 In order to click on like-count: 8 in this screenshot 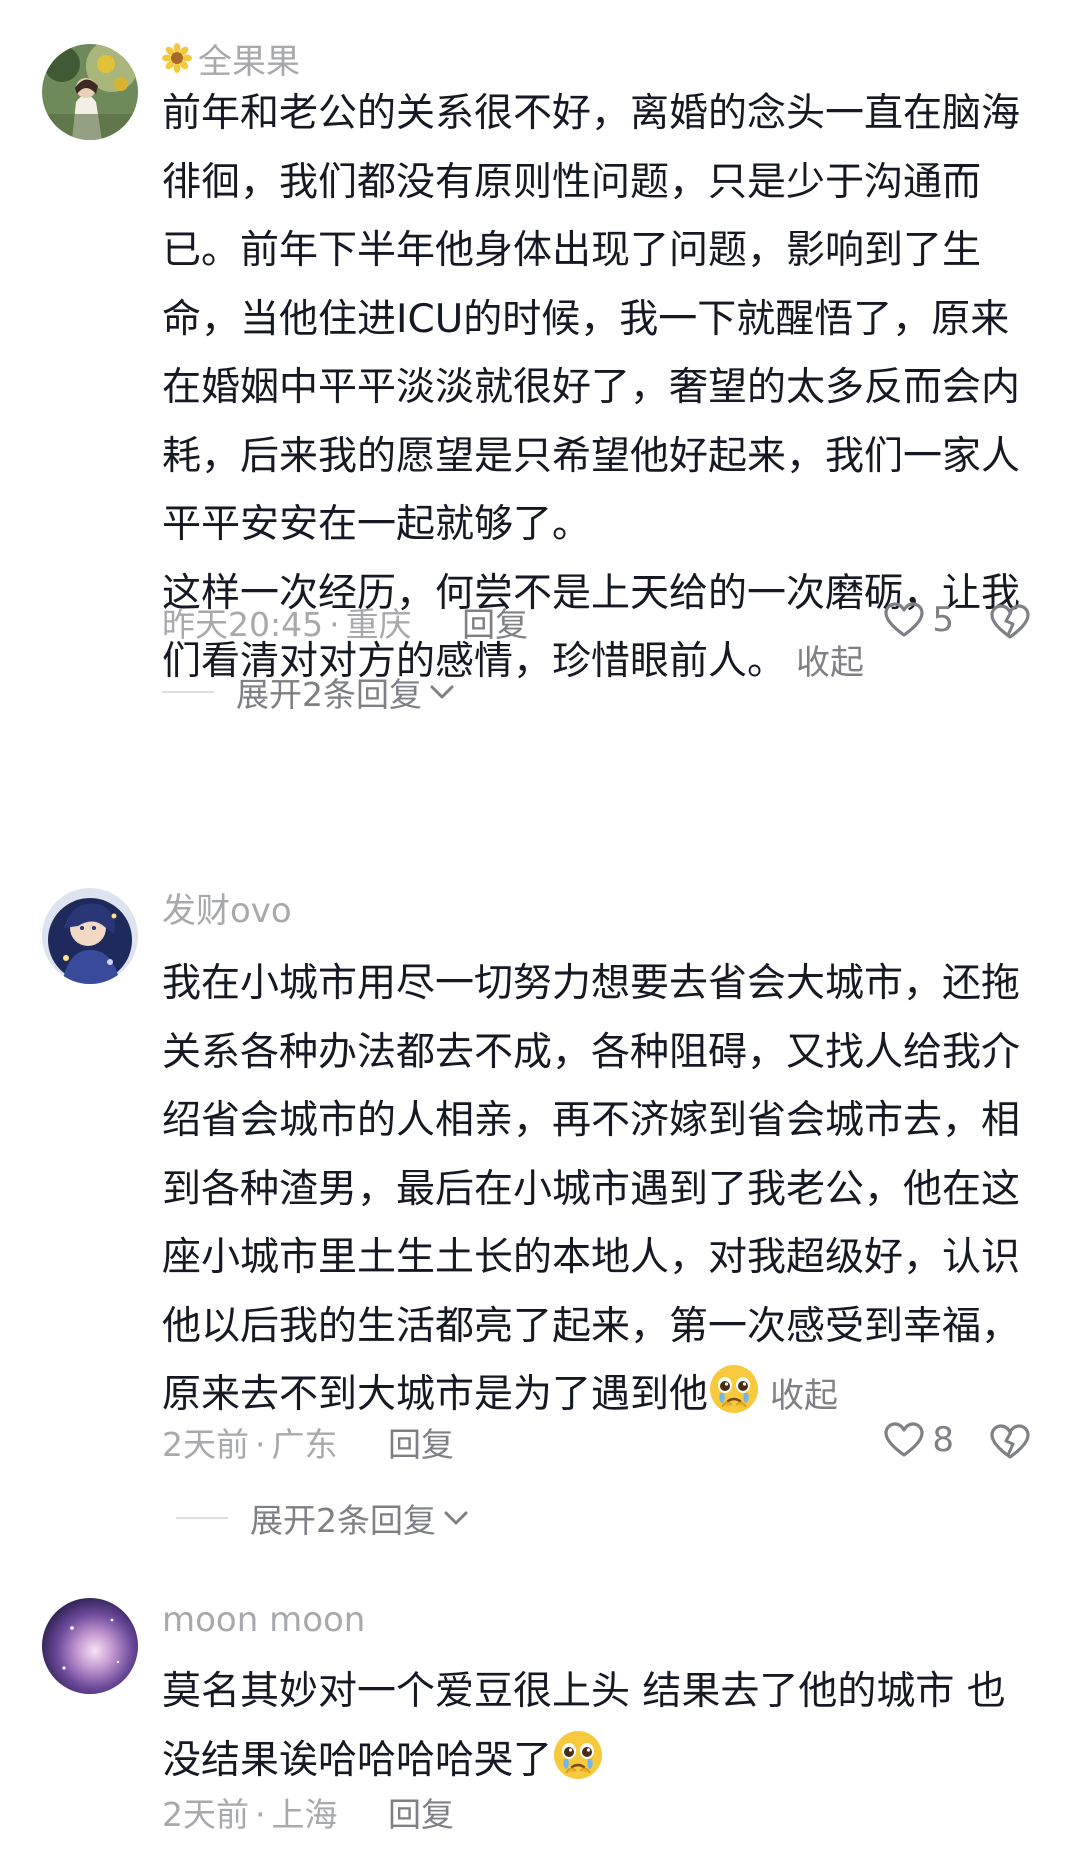, I will do `click(943, 1440)`.